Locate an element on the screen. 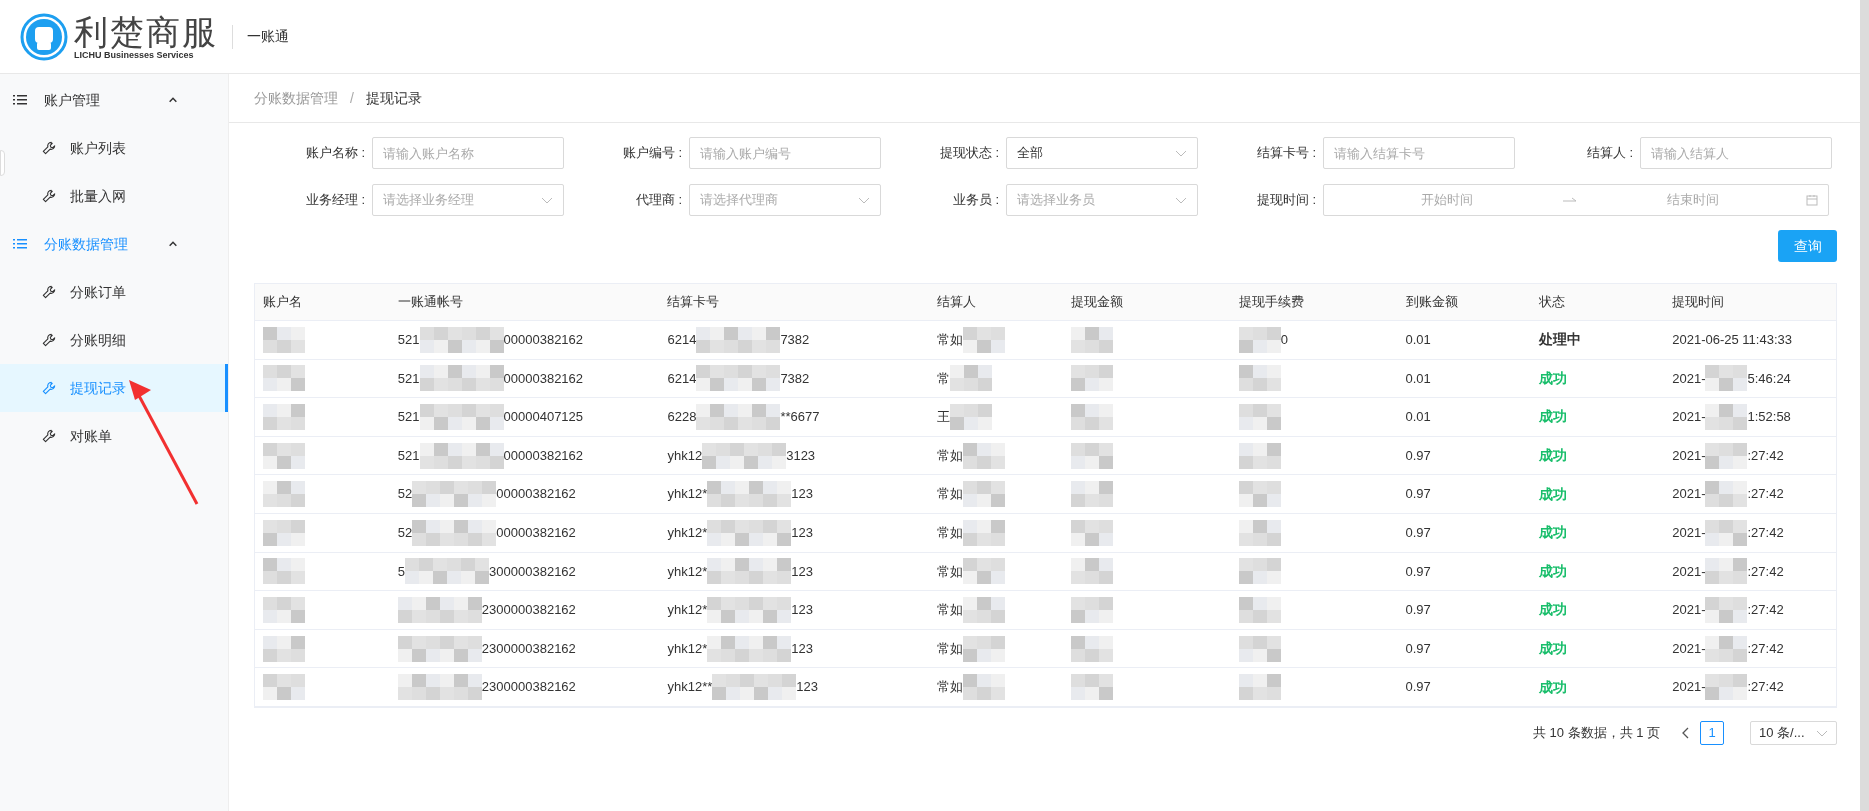  query-button: 查询 is located at coordinates (1807, 246).